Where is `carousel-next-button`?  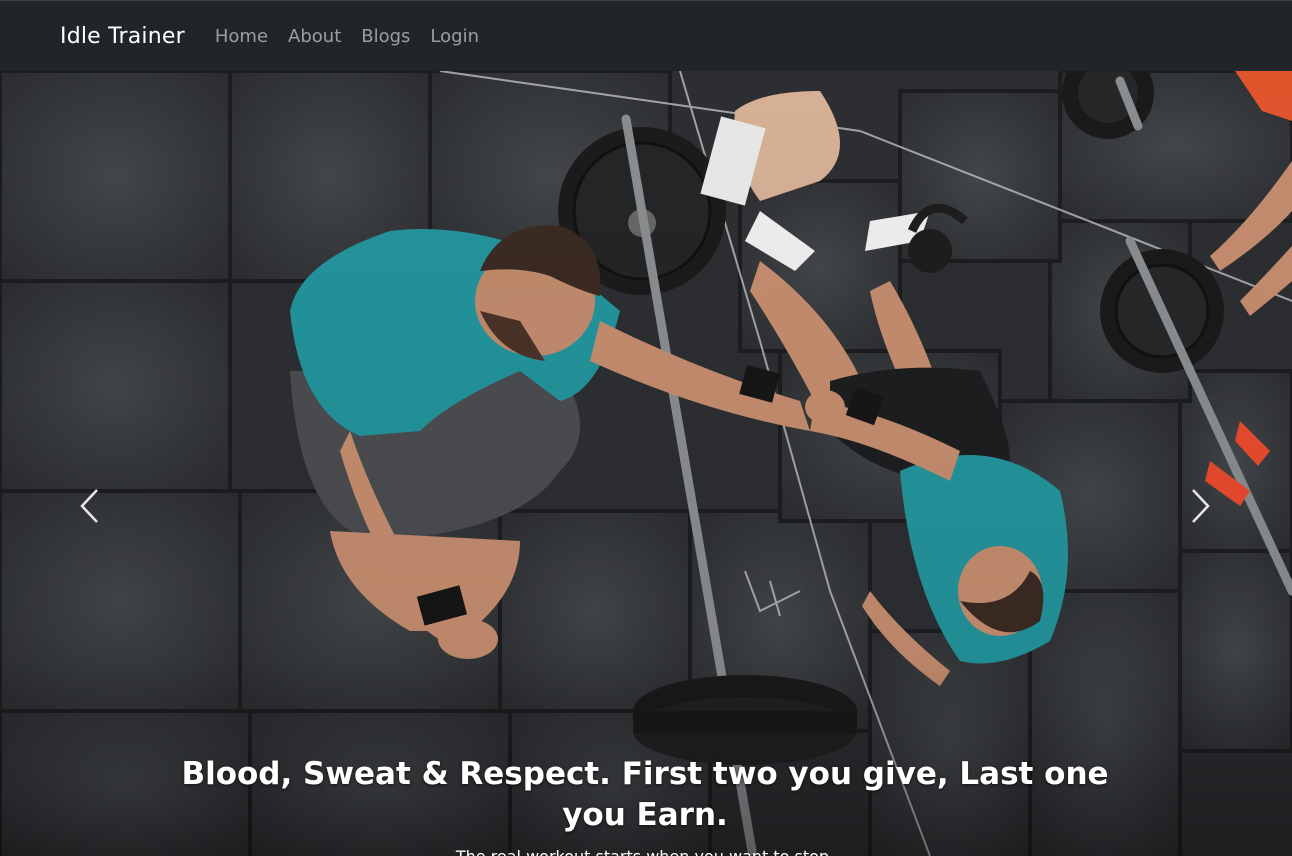 carousel-next-button is located at coordinates (1200, 506).